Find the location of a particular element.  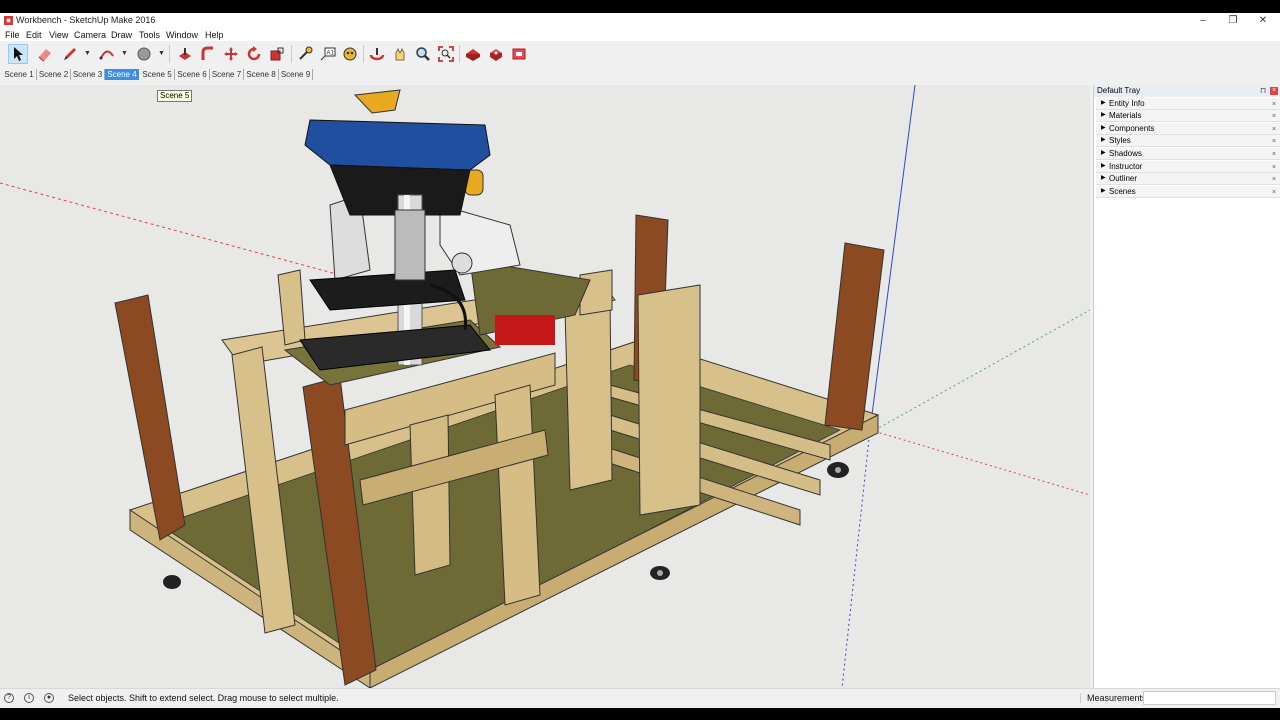

follow-me-icon is located at coordinates (207, 53).